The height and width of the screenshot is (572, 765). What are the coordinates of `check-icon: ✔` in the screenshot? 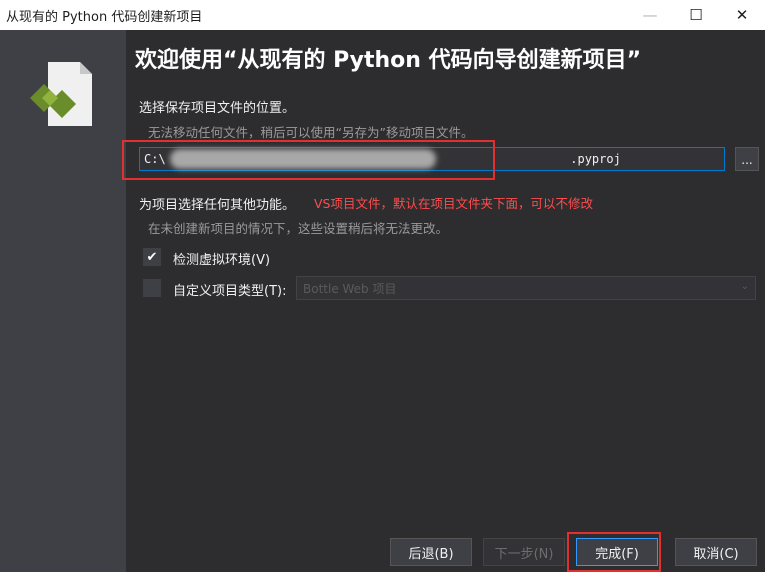 It's located at (152, 257).